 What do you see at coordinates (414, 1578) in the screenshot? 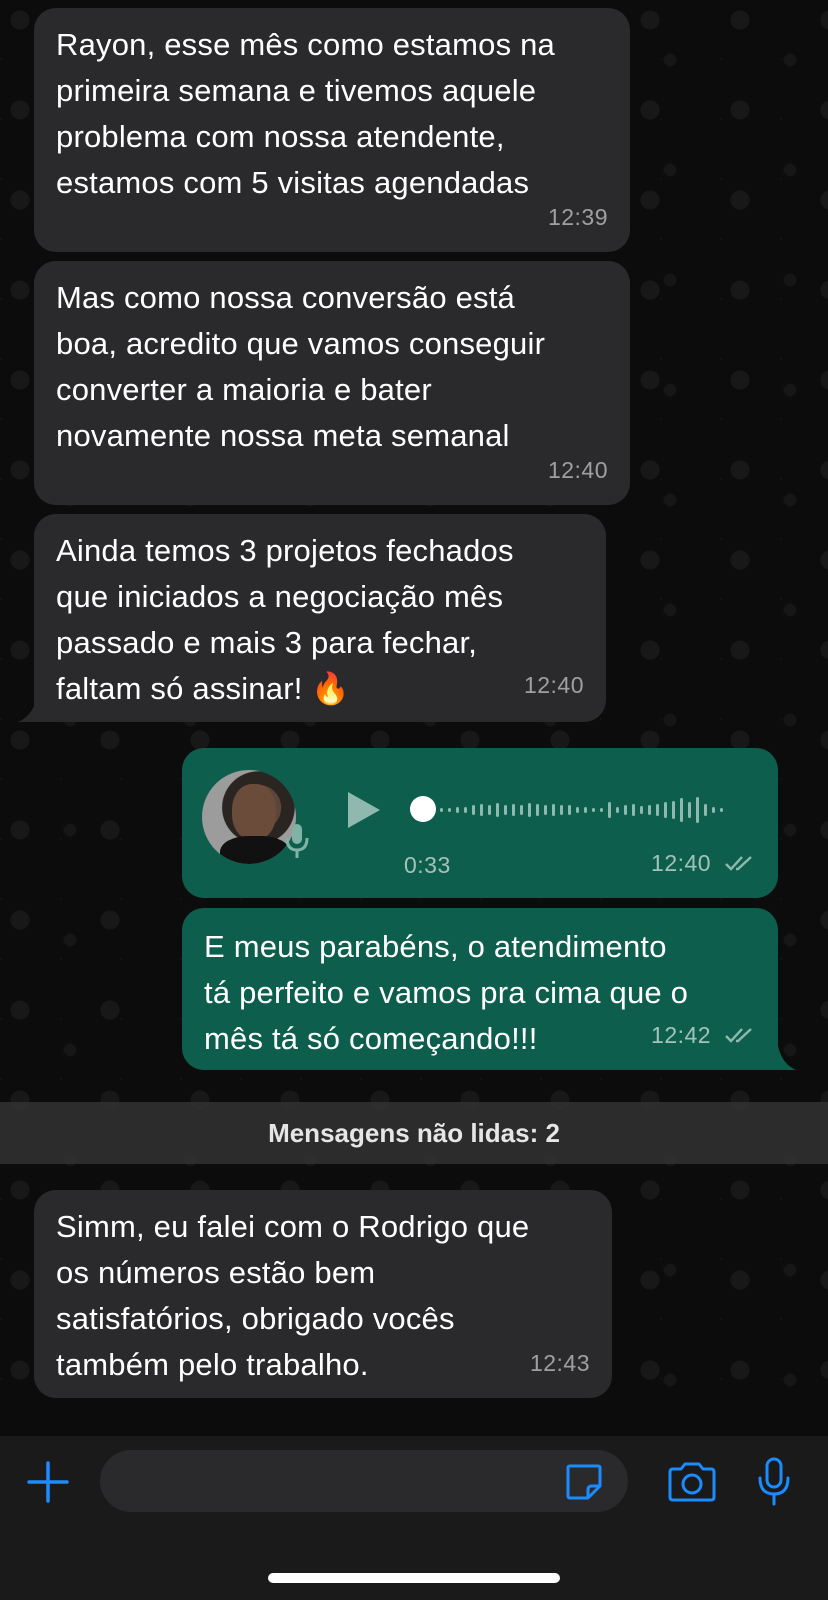
I see `home-indicator` at bounding box center [414, 1578].